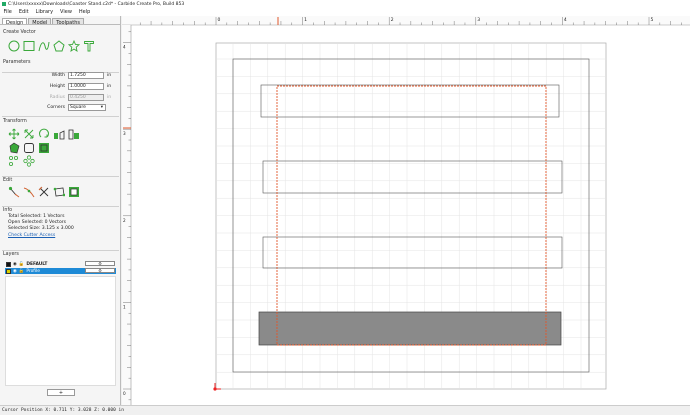 This screenshot has width=690, height=415. What do you see at coordinates (4, 4) in the screenshot?
I see `app-icon` at bounding box center [4, 4].